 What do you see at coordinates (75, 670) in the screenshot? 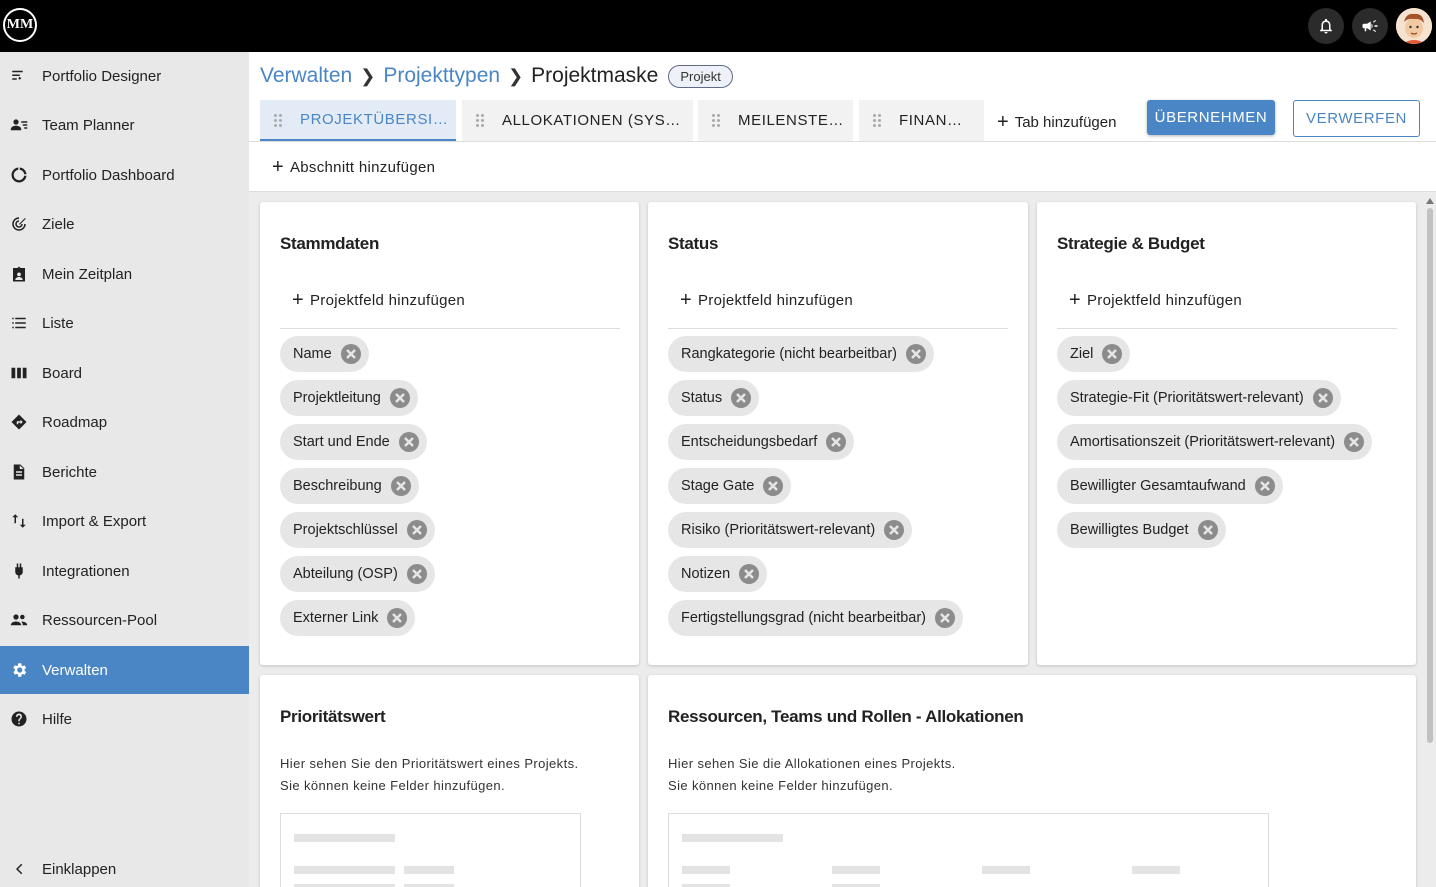
I see `sidebar-item-label: Verwalten` at bounding box center [75, 670].